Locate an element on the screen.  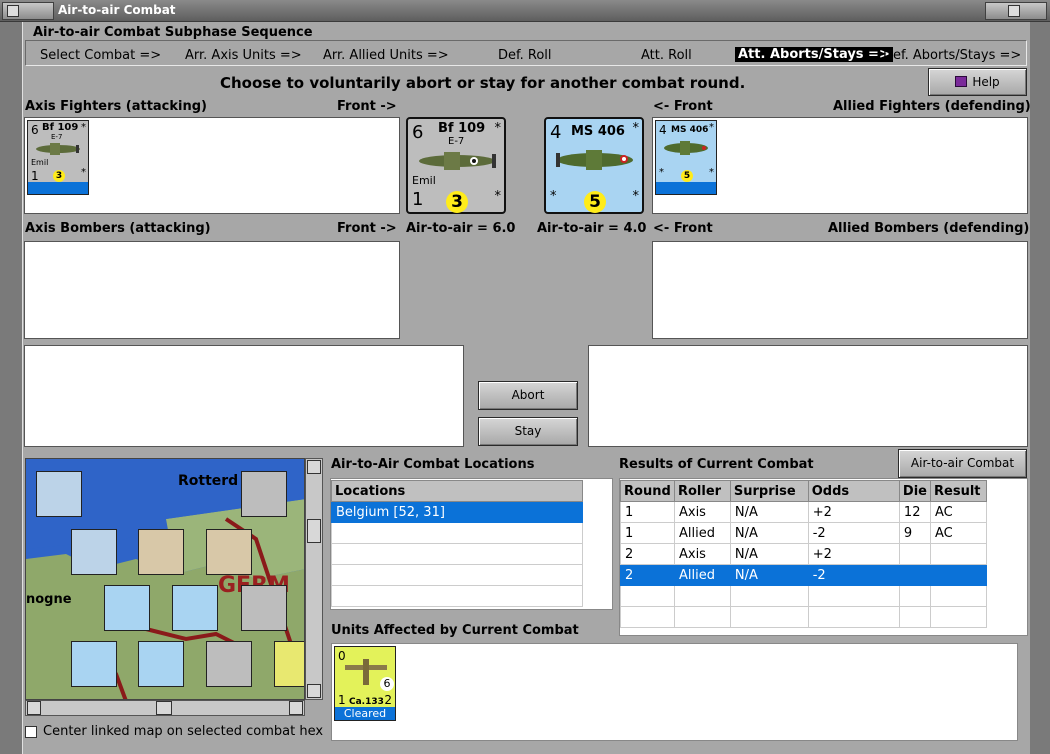
linked-map: Rotterd nogne GERM is located at coordinates (165, 579).